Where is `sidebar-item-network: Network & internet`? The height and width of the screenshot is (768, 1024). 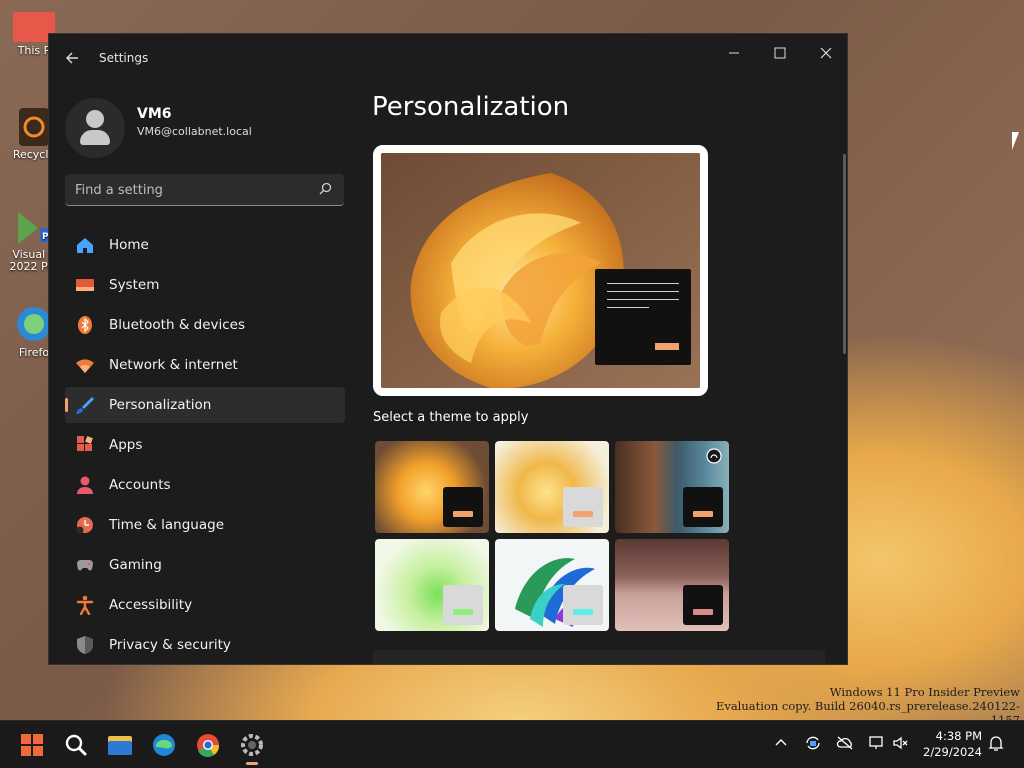 sidebar-item-network: Network & internet is located at coordinates (205, 365).